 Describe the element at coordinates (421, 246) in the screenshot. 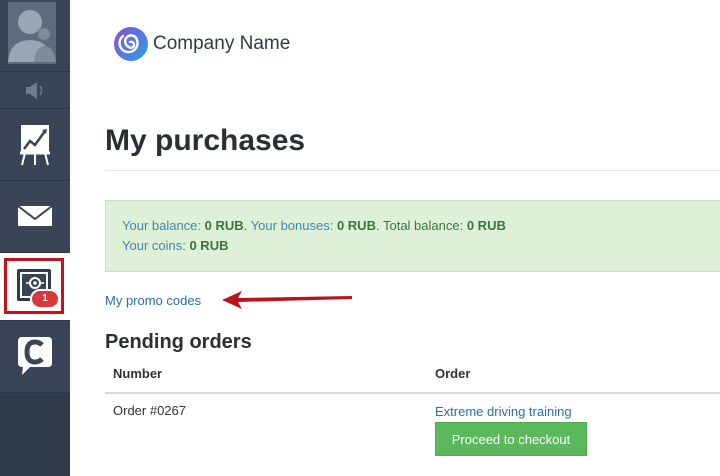

I see `balance-line-2: Your coins: 0 RUB` at that location.